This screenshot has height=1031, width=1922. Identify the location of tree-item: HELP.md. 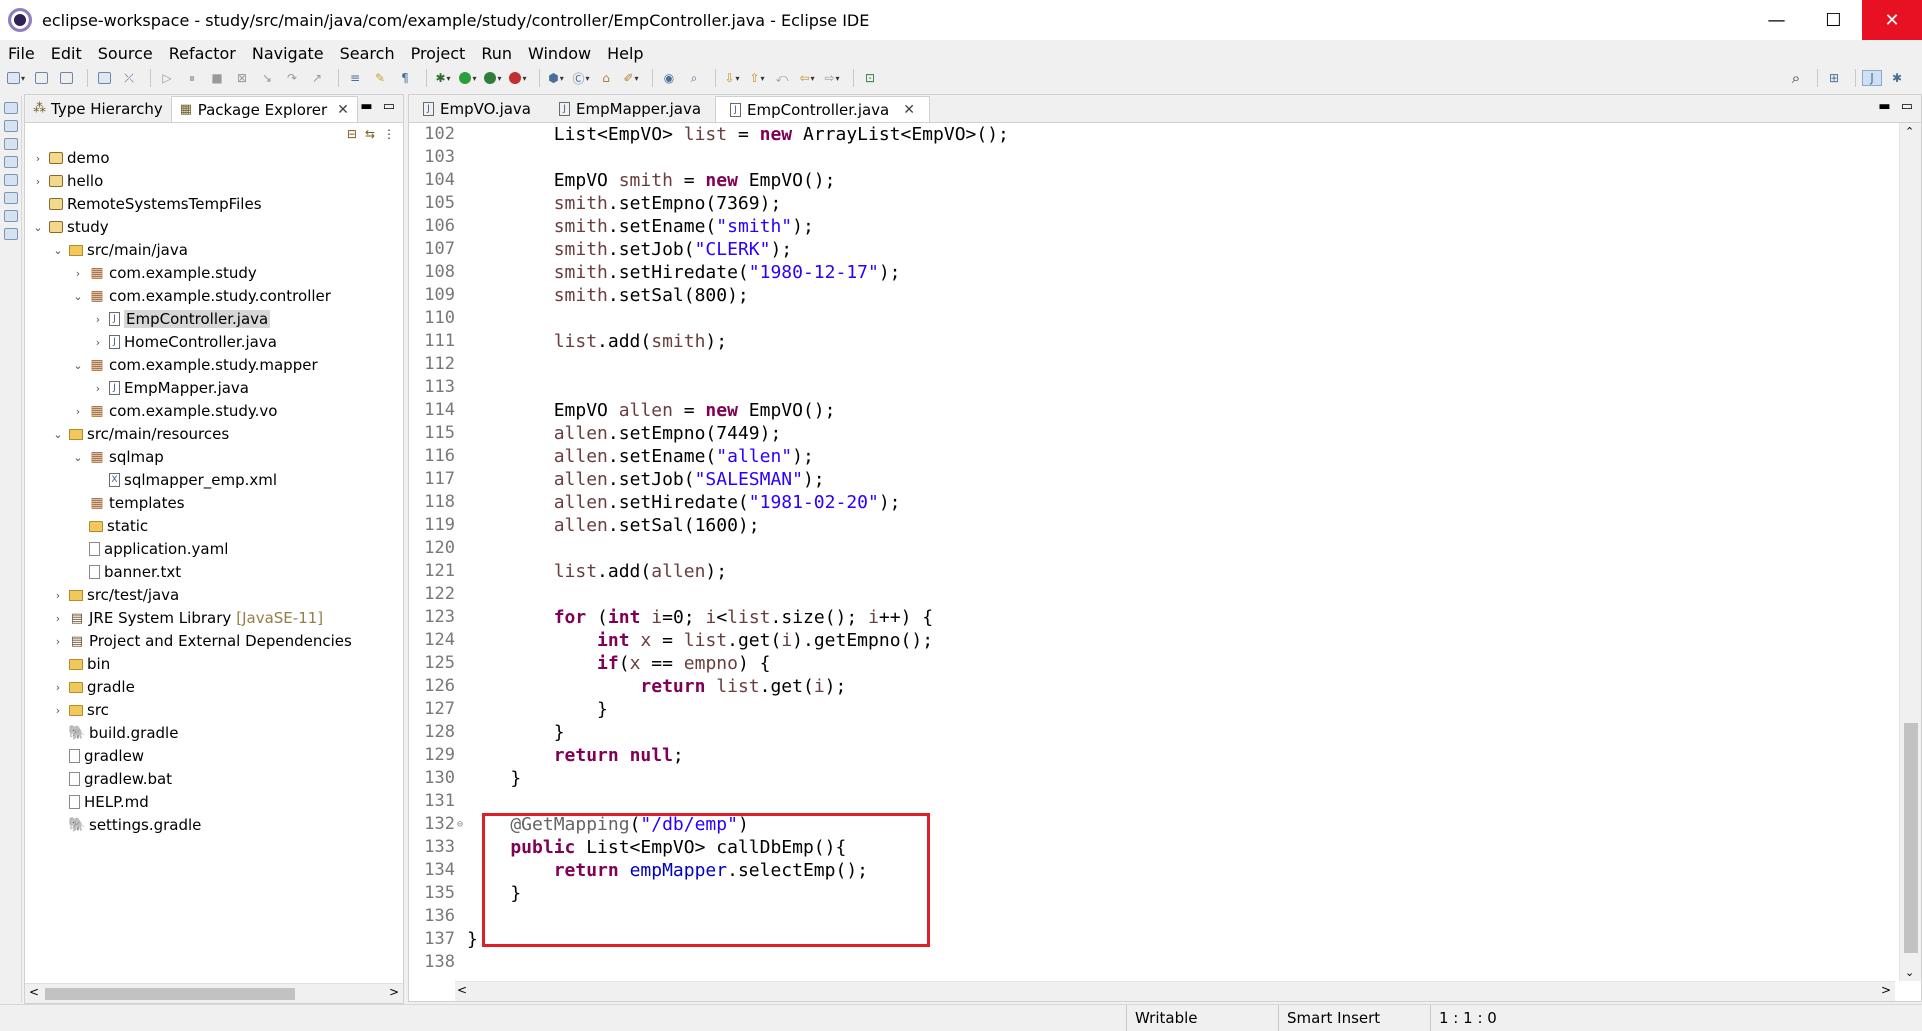
(100, 802).